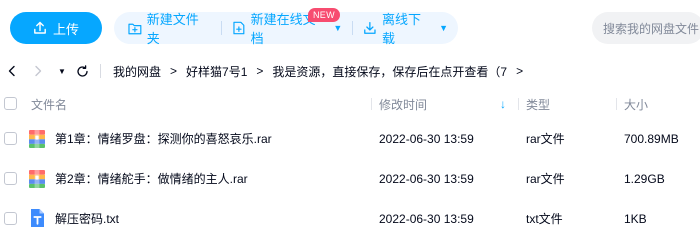 The image size is (700, 249). Describe the element at coordinates (403, 104) in the screenshot. I see `column-header-modified: 修改时间` at that location.